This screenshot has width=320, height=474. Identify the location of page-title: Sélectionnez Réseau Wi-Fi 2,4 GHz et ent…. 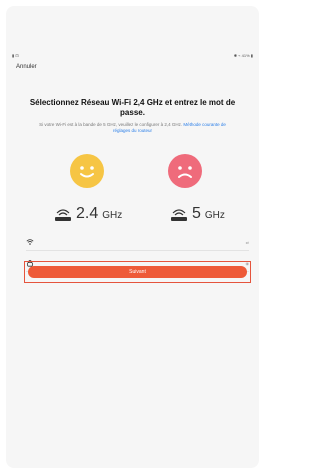
(132, 107).